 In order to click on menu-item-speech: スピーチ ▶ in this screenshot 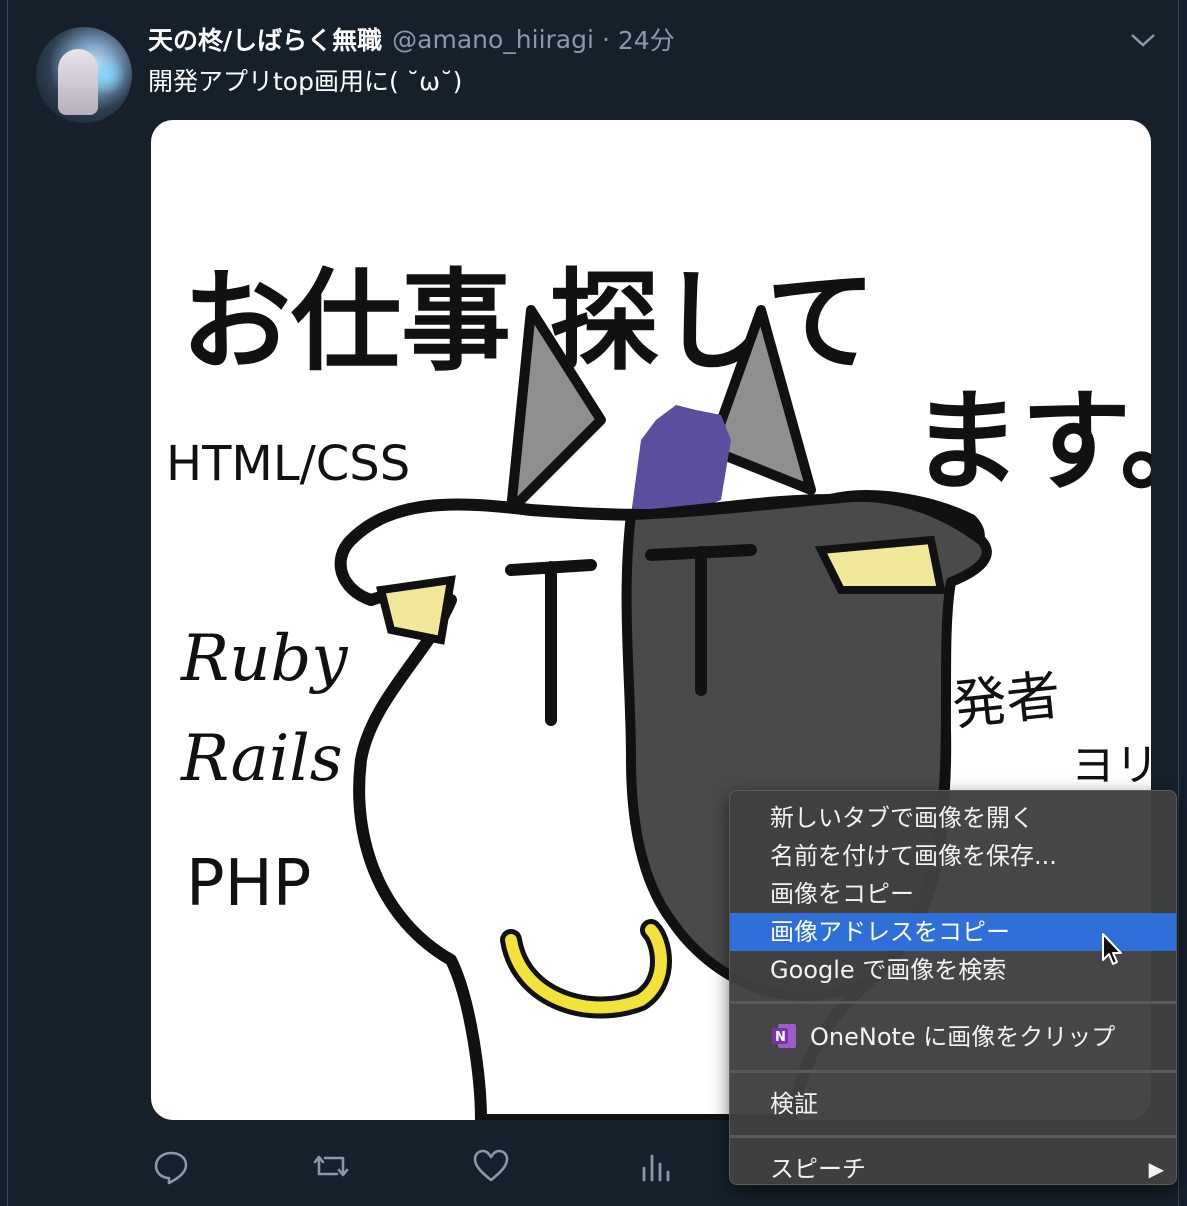, I will do `click(953, 1169)`.